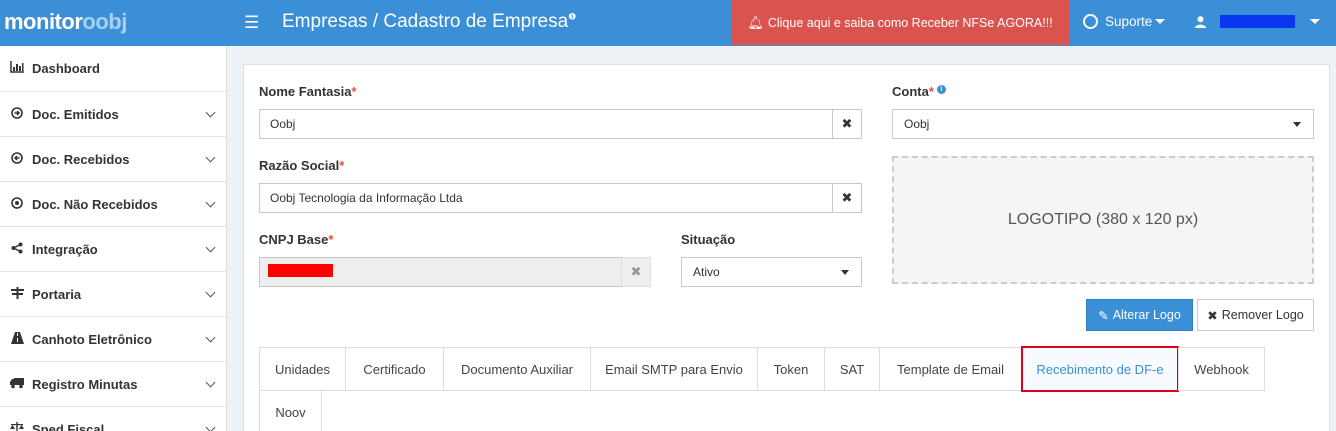  What do you see at coordinates (847, 198) in the screenshot?
I see `clear-razao-social-button: ✖` at bounding box center [847, 198].